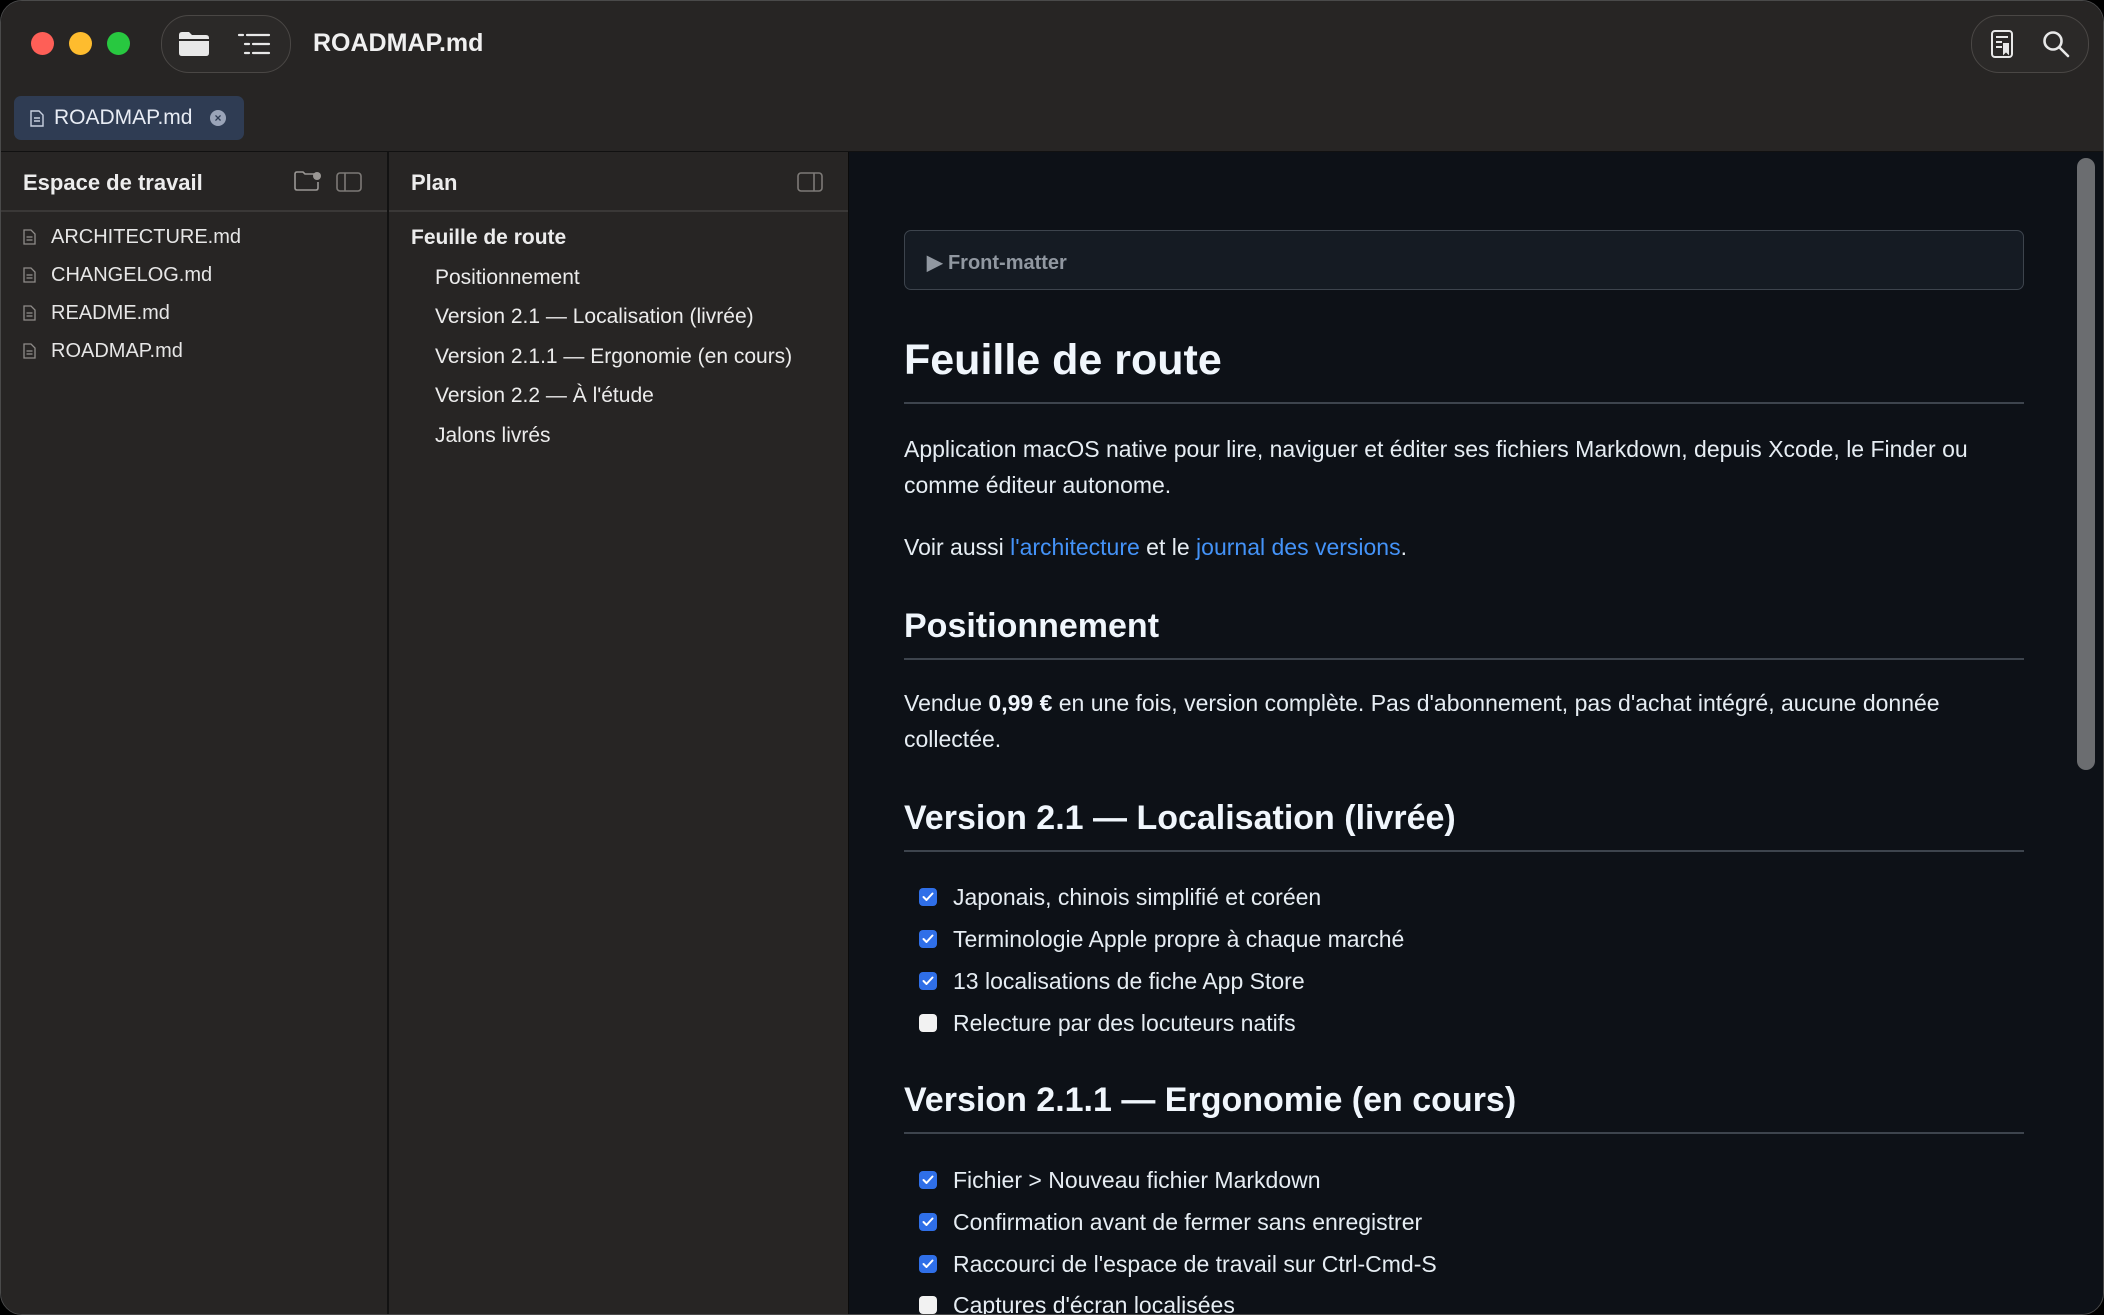 The image size is (2104, 1315). What do you see at coordinates (1094, 1303) in the screenshot?
I see `task-label: Captures d'écran localisées` at bounding box center [1094, 1303].